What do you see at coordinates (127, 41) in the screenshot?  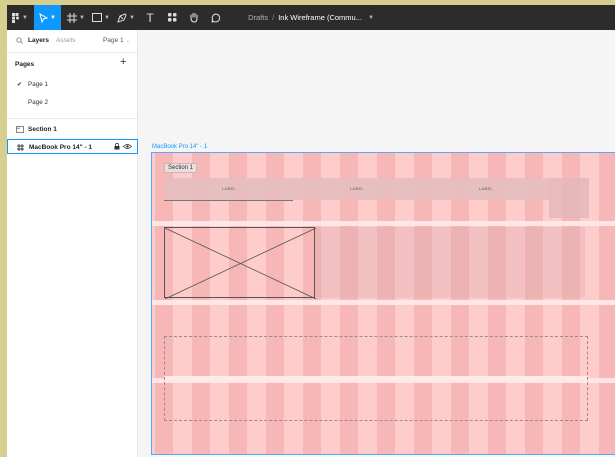 I see `chevron-down-icon: ⌄` at bounding box center [127, 41].